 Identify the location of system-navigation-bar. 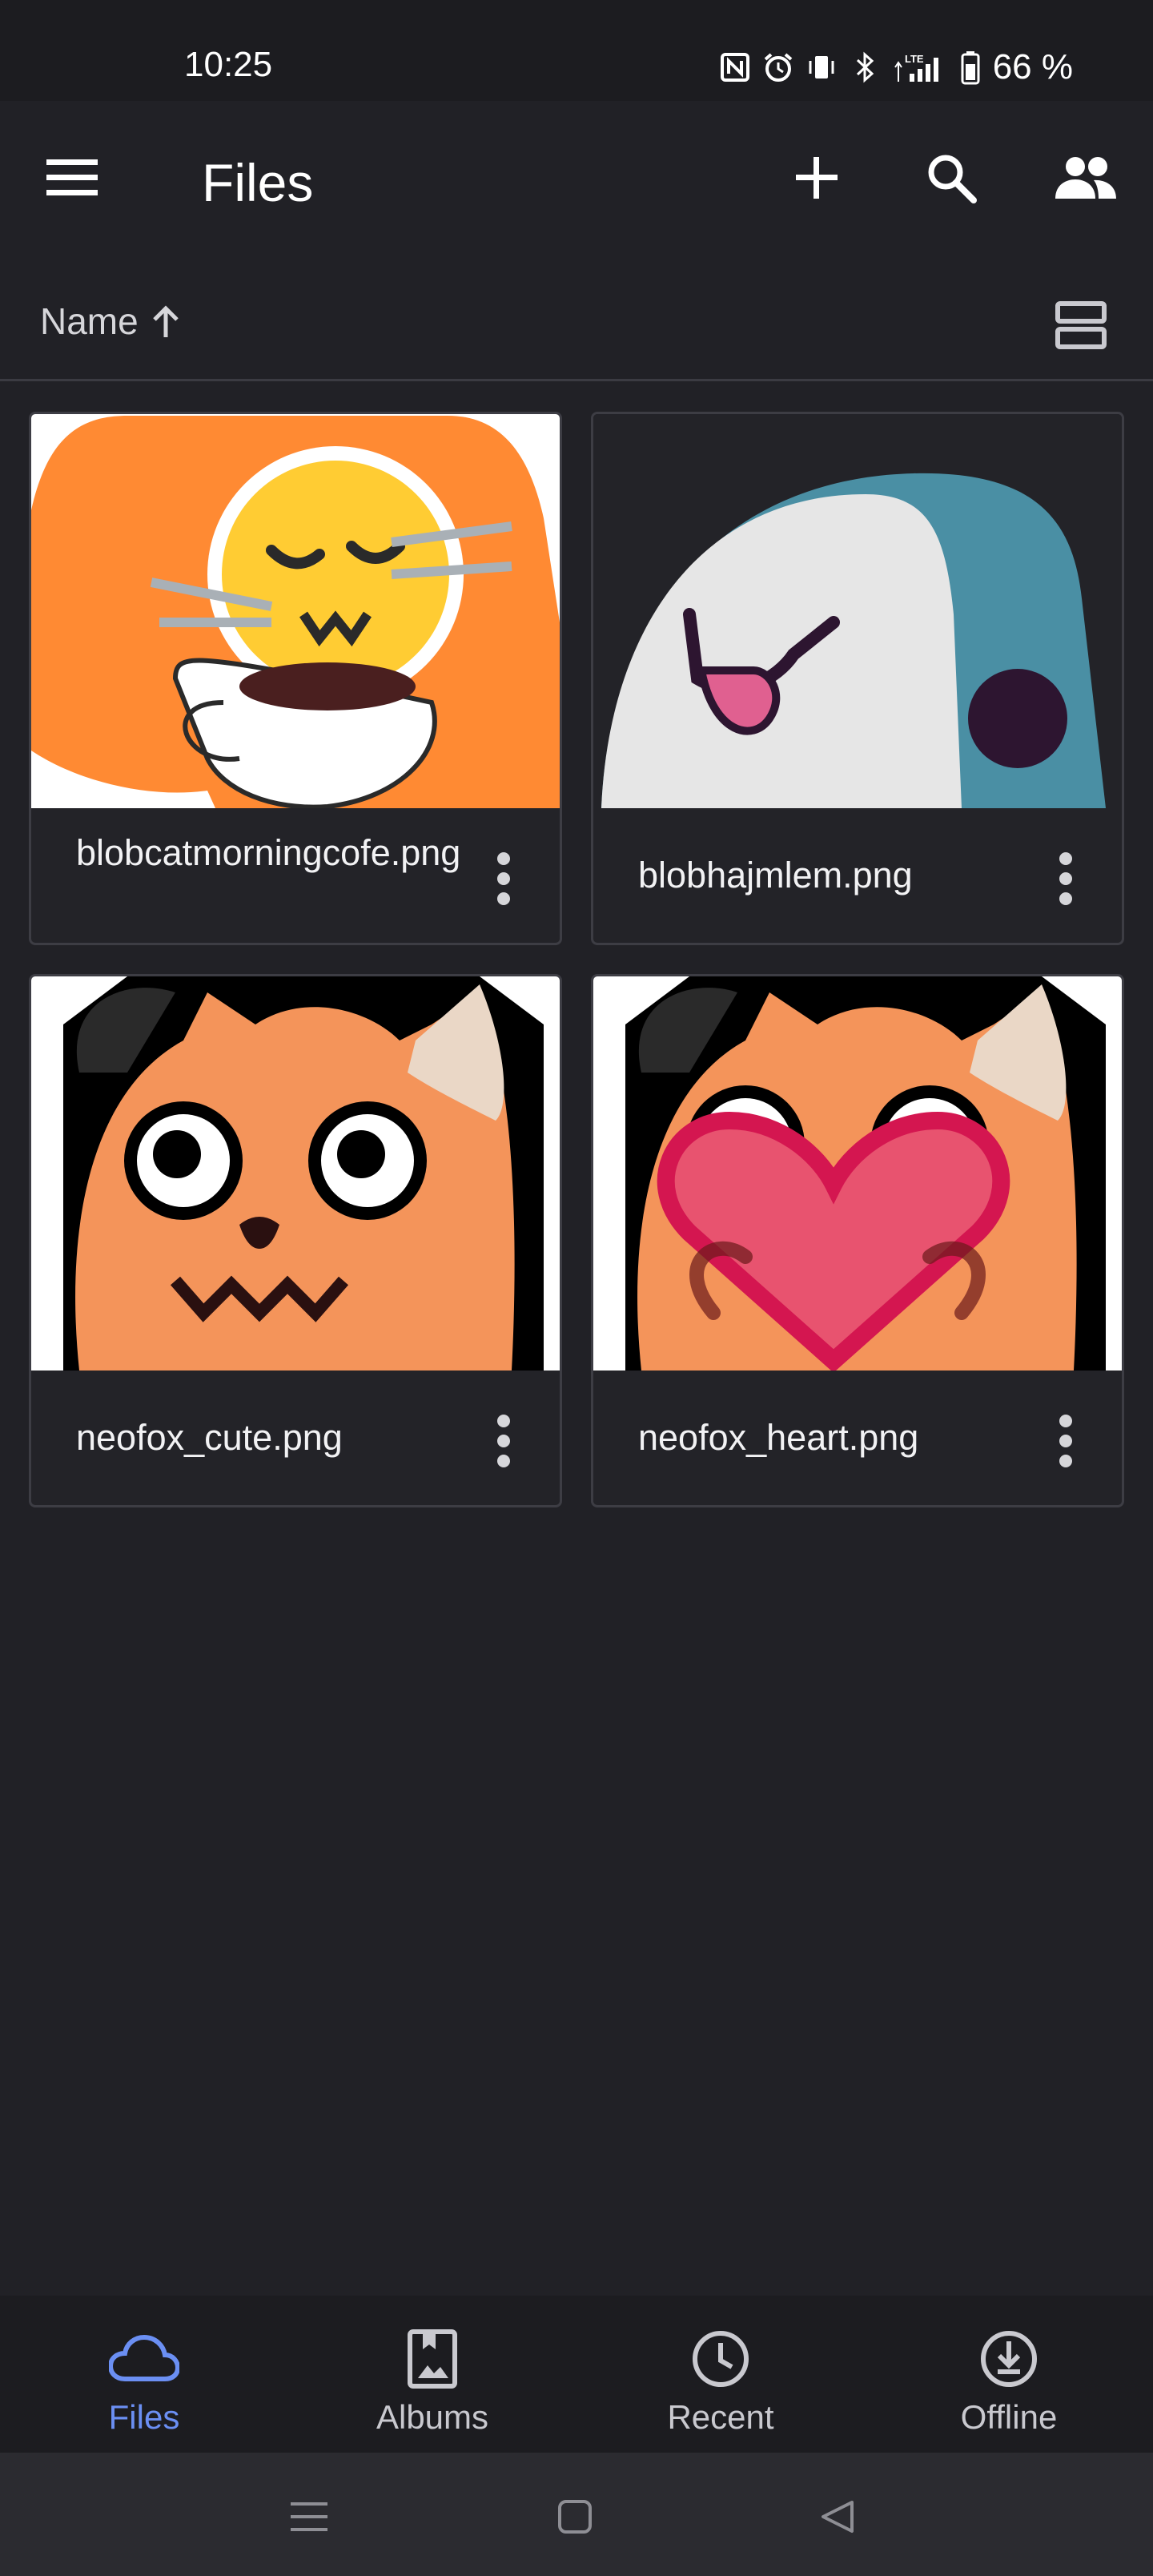
(576, 2515).